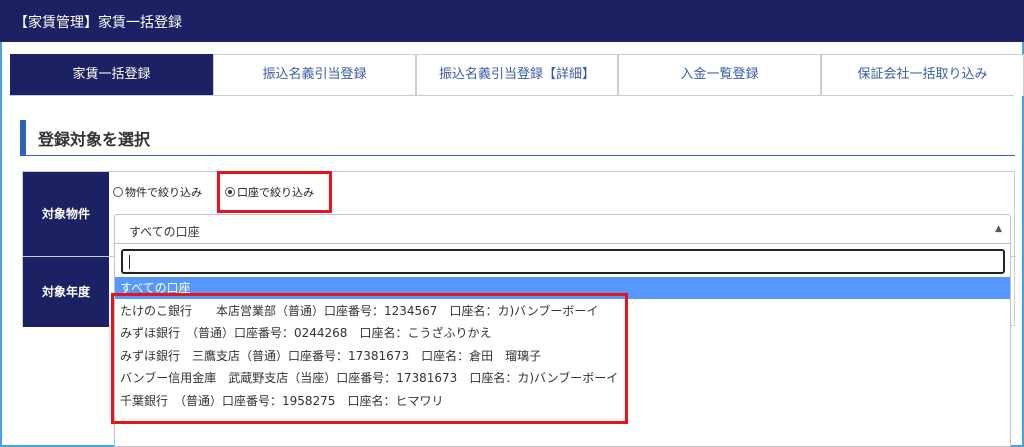 The height and width of the screenshot is (447, 1024). I want to click on caret-up-icon: ▲, so click(998, 229).